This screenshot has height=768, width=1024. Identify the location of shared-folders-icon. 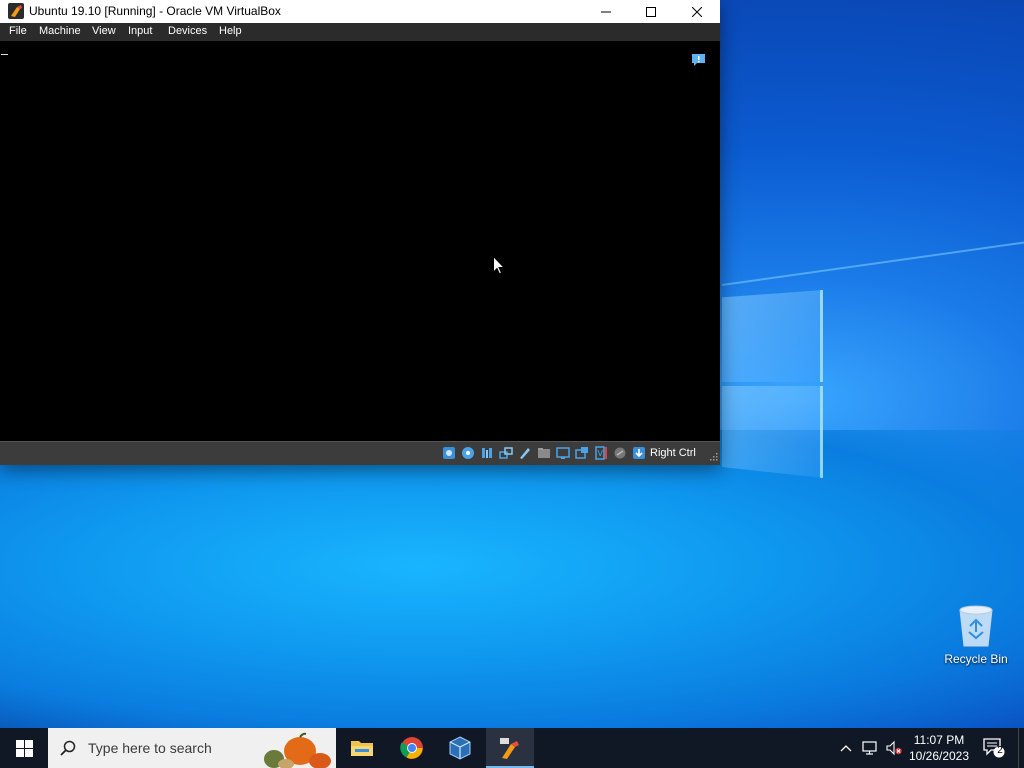
(544, 453).